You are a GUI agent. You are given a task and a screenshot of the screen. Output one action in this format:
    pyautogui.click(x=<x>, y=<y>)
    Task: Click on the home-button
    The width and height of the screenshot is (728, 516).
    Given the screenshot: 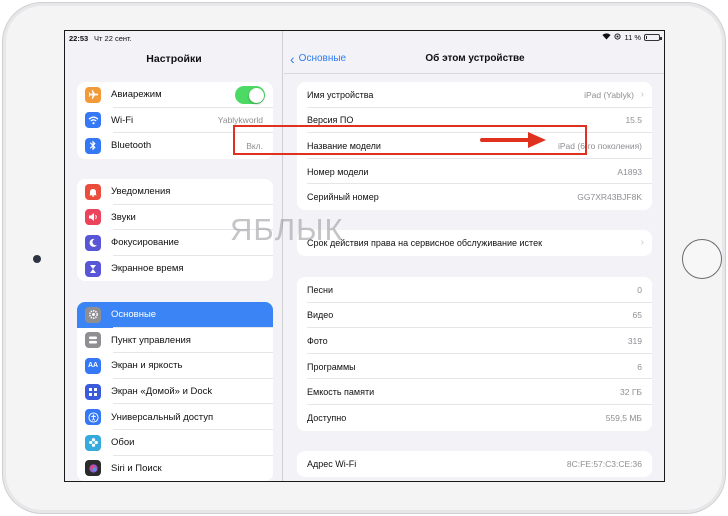 What is the action you would take?
    pyautogui.click(x=702, y=259)
    